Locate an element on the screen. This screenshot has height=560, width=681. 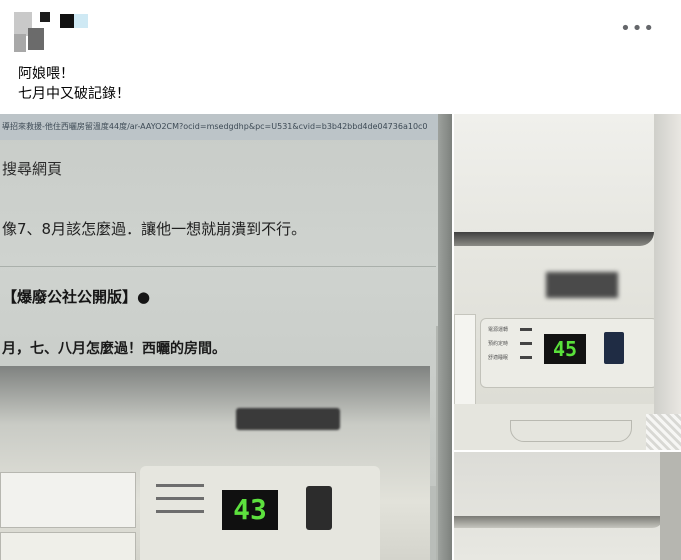
ac-bottom-slot is located at coordinates (571, 431).